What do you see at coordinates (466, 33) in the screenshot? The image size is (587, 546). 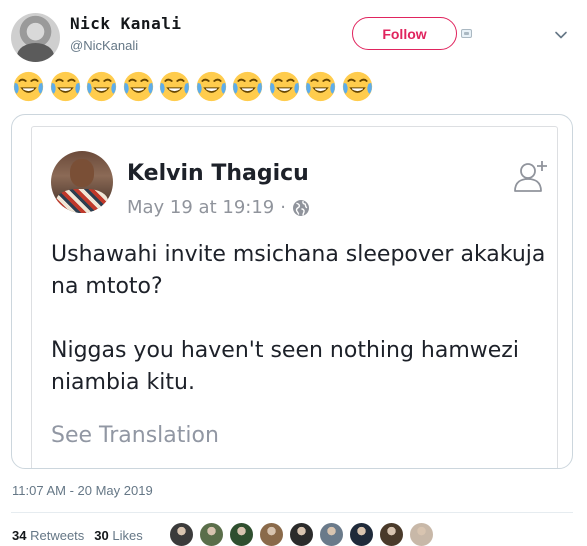 I see `profile-card-icon` at bounding box center [466, 33].